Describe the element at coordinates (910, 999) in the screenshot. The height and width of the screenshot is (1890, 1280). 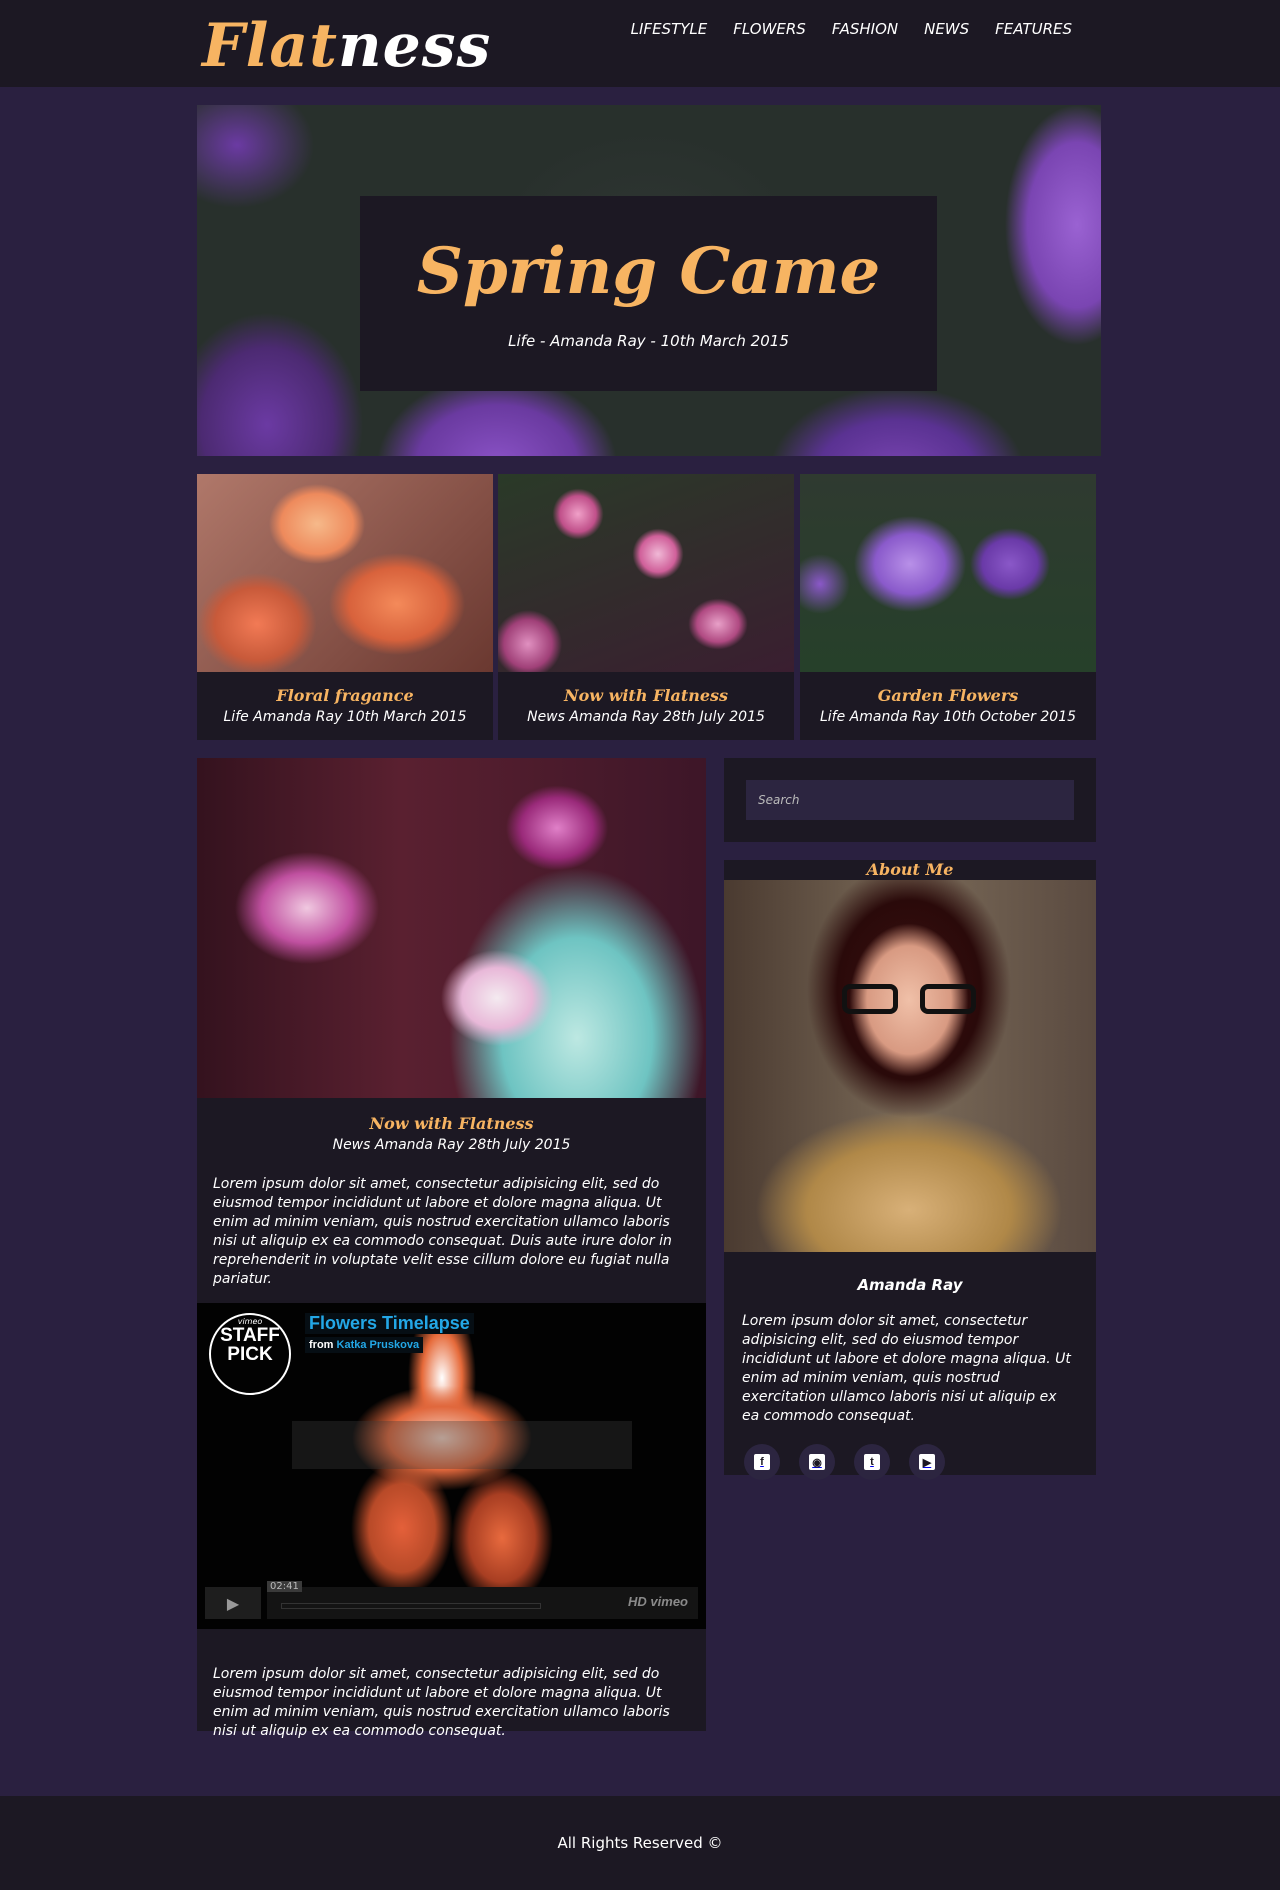
I see `glasses-shape` at that location.